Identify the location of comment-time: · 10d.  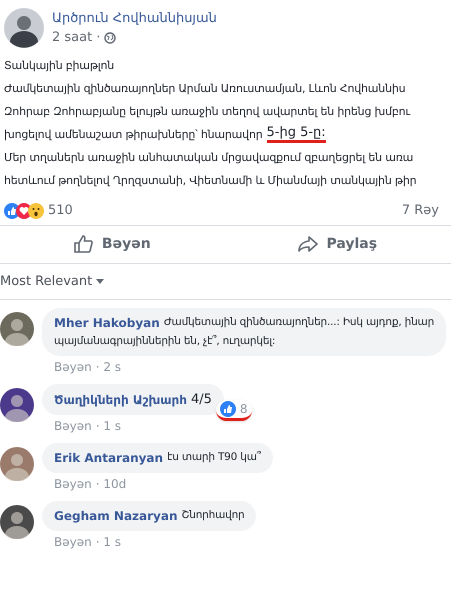
(111, 485).